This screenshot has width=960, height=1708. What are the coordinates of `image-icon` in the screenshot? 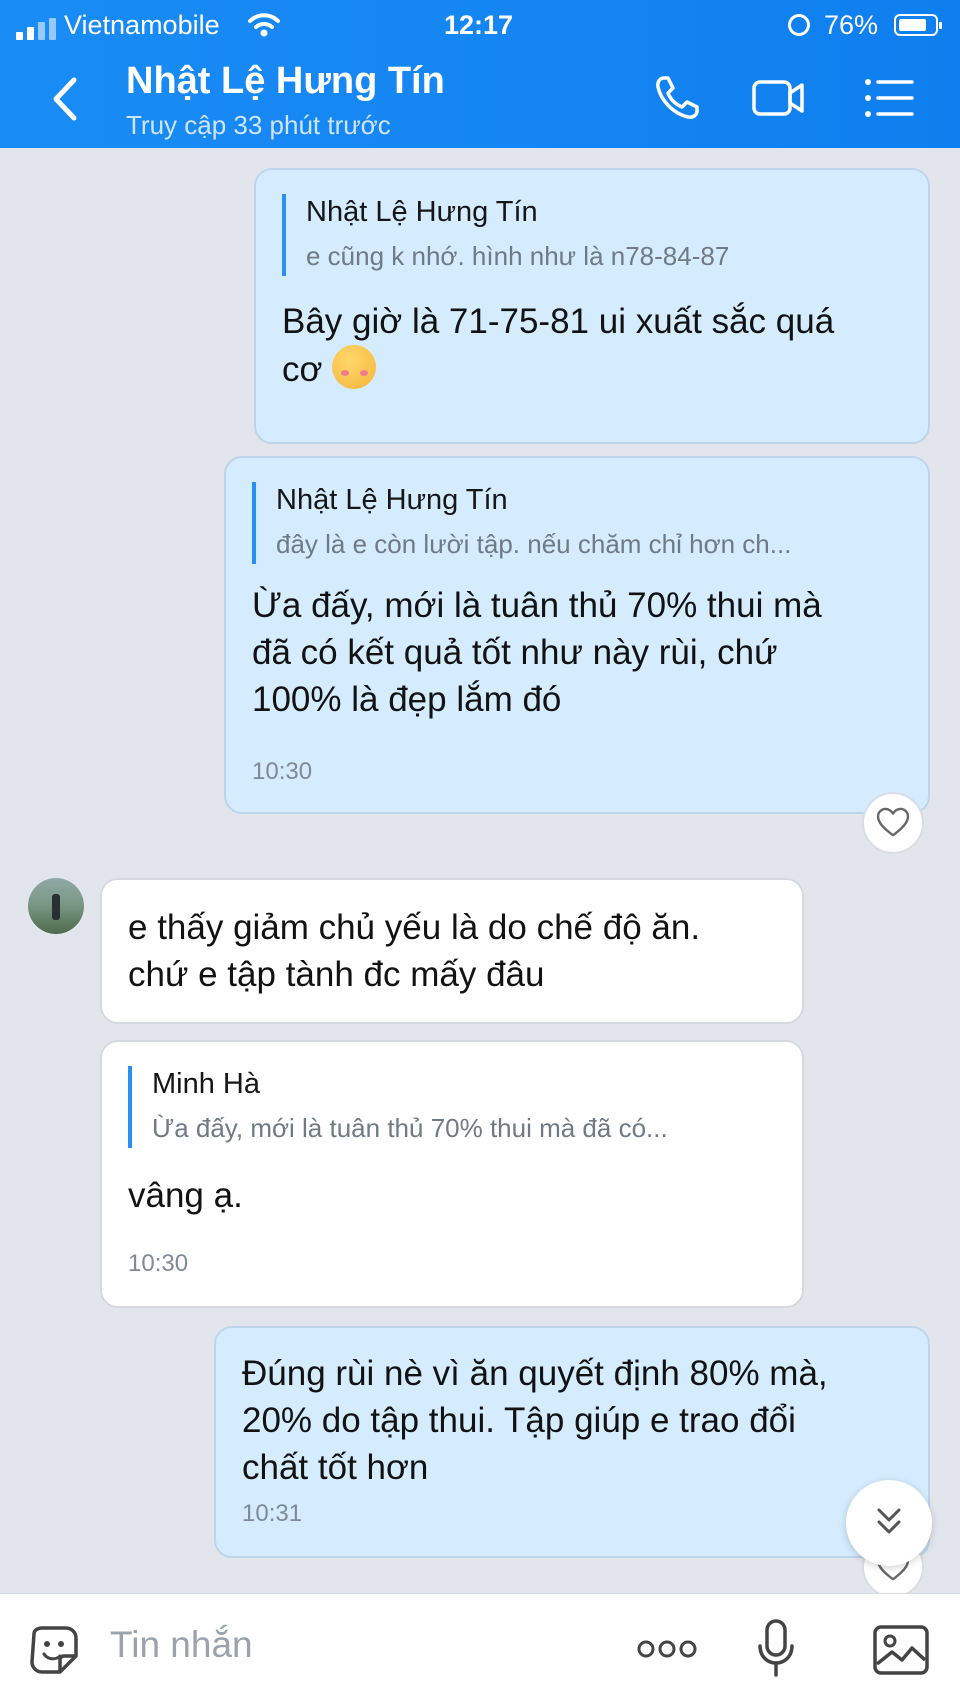 It's located at (901, 1650).